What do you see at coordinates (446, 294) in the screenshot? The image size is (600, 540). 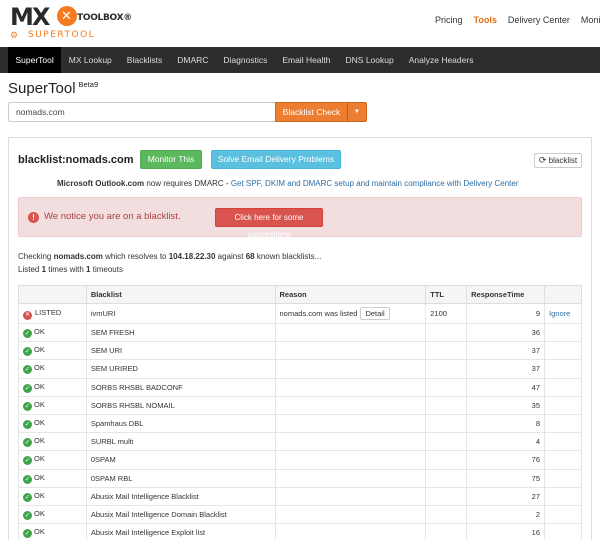 I see `col-ttl-header: TTL` at bounding box center [446, 294].